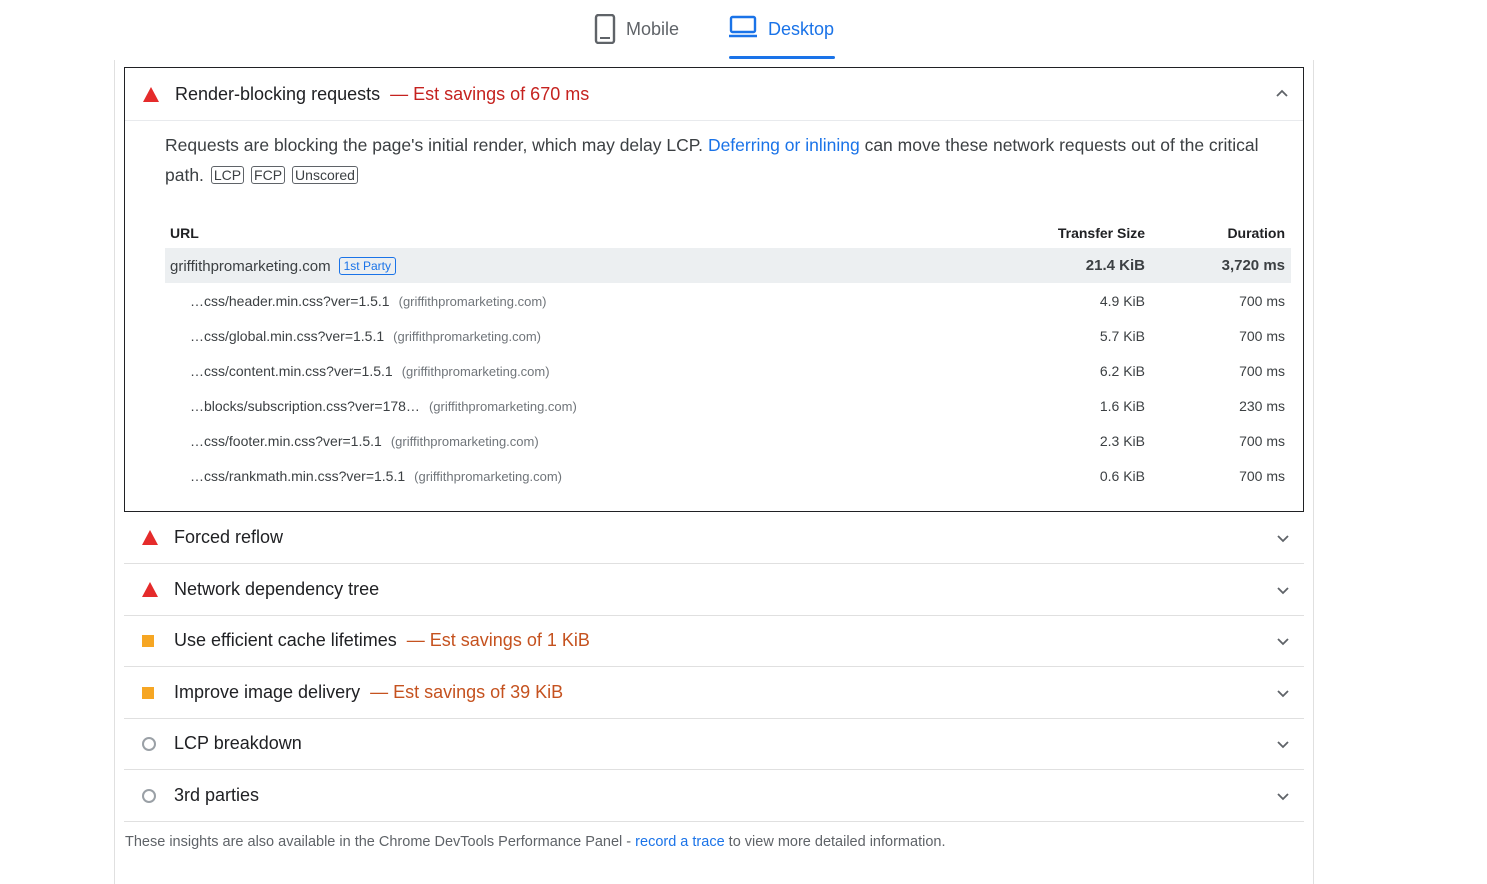  Describe the element at coordinates (714, 590) in the screenshot. I see `audit-network-dependency-tree: Network dependency tree` at that location.